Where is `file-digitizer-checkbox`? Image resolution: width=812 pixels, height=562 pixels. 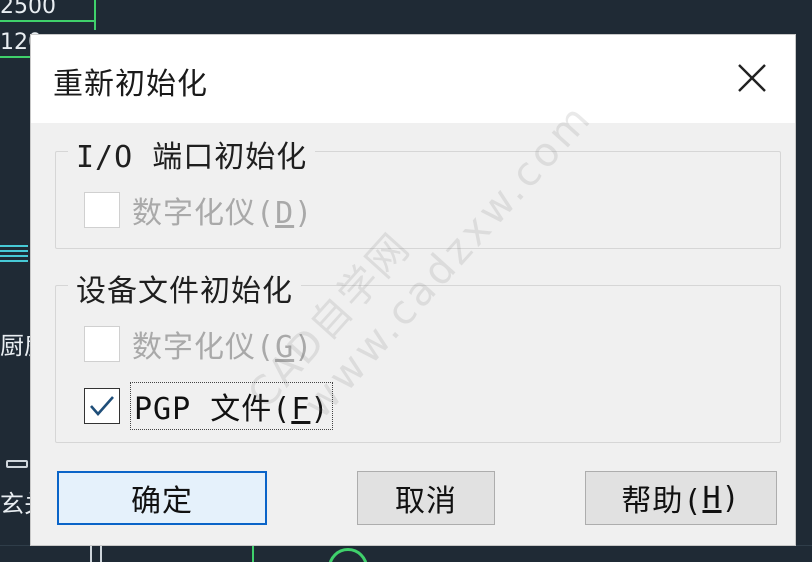 file-digitizer-checkbox is located at coordinates (102, 344).